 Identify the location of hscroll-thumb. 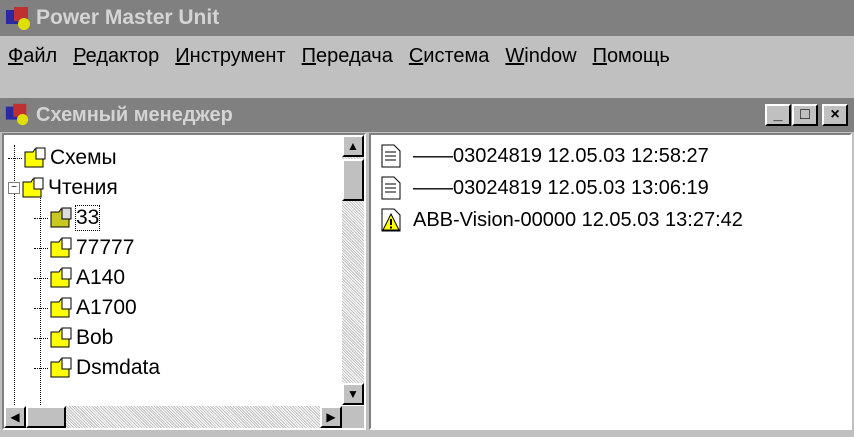
(46, 417).